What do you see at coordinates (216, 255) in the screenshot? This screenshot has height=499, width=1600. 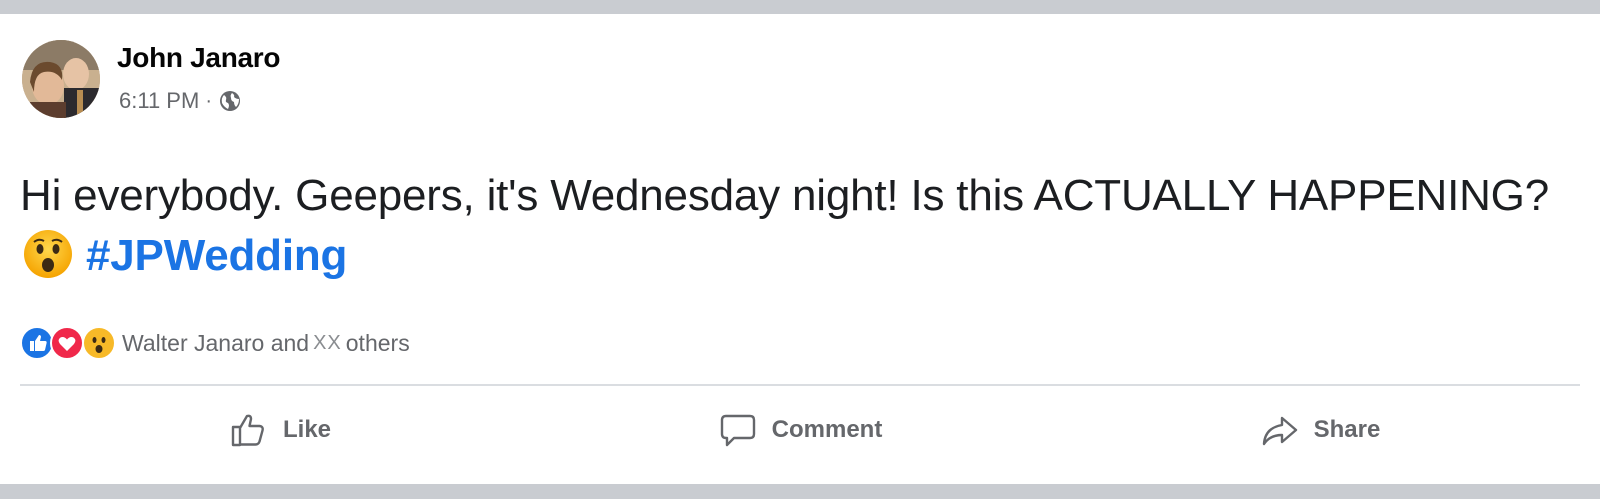 I see `hashtag-link: #JPWedding` at bounding box center [216, 255].